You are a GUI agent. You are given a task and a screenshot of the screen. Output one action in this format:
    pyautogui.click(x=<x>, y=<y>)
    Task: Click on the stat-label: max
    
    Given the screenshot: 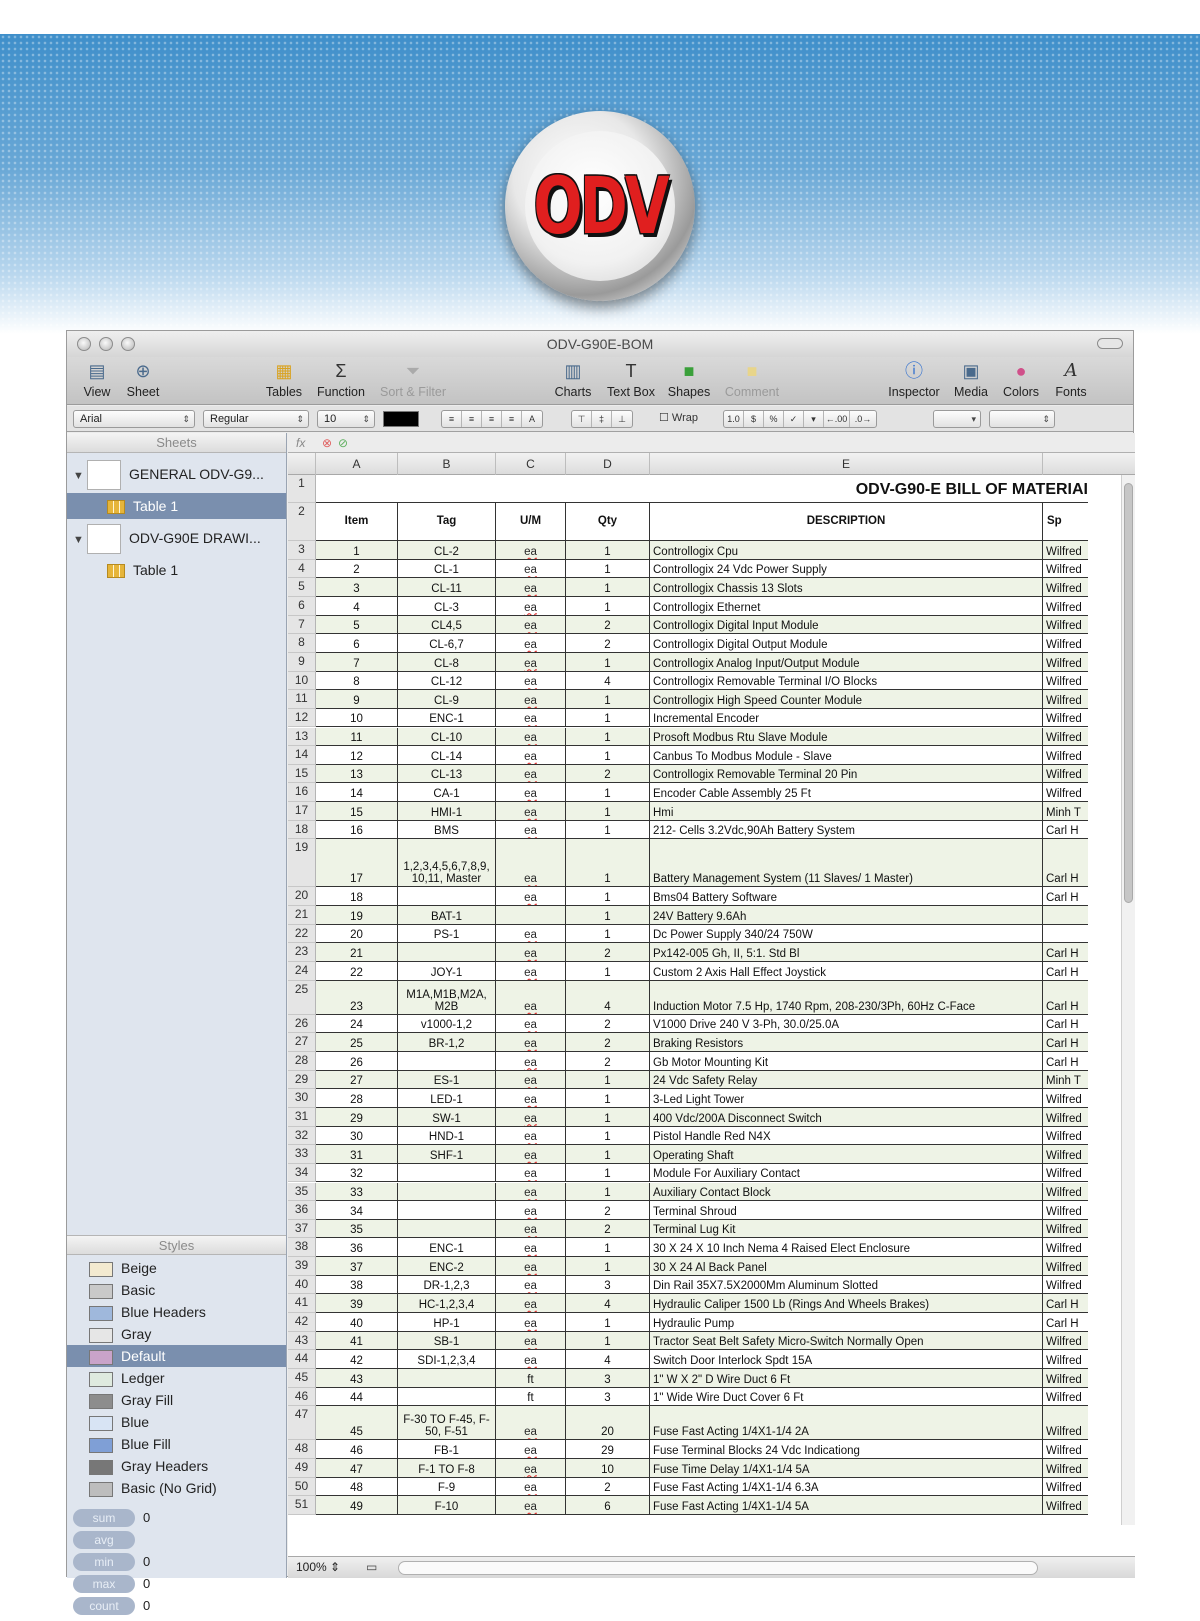 What is the action you would take?
    pyautogui.click(x=104, y=1584)
    